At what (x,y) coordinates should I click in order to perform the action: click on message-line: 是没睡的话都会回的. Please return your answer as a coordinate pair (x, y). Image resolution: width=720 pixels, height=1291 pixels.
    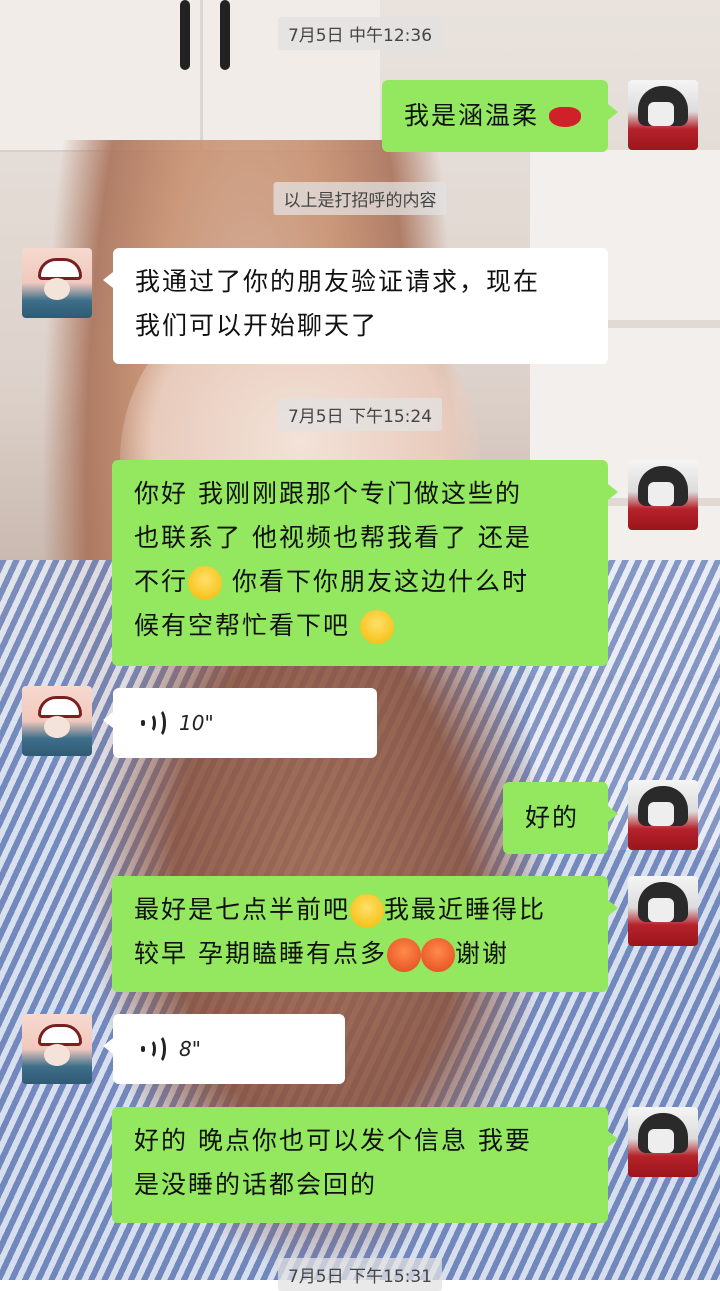
    Looking at the image, I should click on (256, 1184).